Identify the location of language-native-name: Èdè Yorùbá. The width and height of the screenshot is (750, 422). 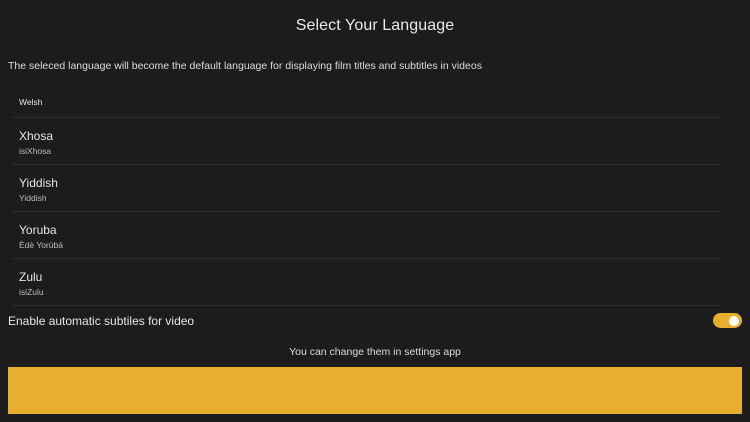
(41, 245).